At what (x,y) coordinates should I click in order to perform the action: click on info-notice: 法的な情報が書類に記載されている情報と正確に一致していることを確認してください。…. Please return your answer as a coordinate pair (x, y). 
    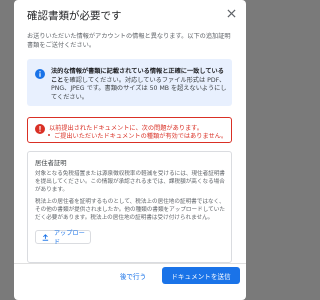
    Looking at the image, I should click on (129, 82).